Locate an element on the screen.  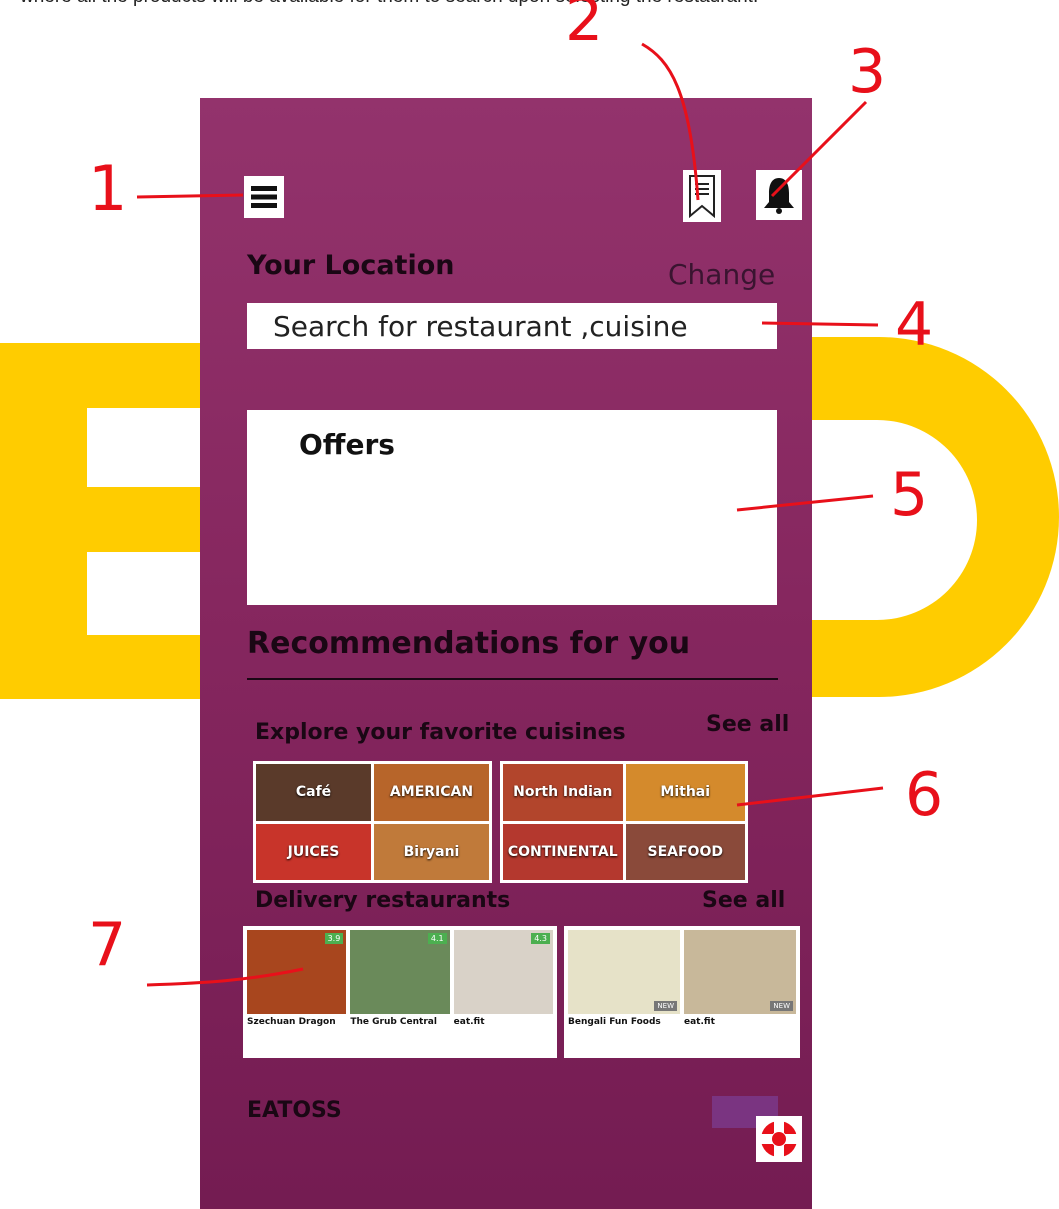
annotation-number: 4 is located at coordinates (914, 325).